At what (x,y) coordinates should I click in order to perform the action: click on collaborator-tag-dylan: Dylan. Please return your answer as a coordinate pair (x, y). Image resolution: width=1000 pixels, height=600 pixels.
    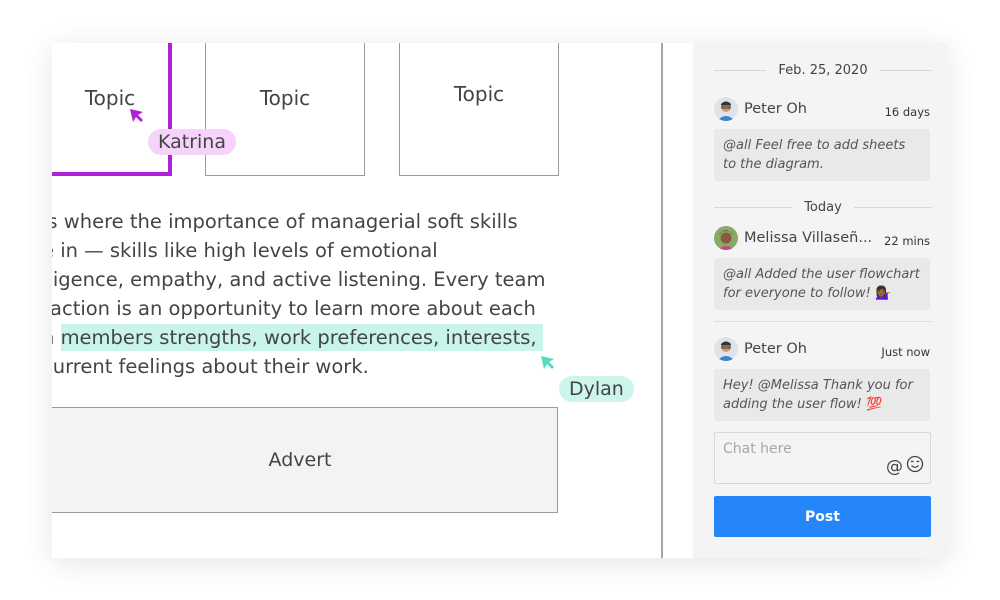
    Looking at the image, I should click on (596, 389).